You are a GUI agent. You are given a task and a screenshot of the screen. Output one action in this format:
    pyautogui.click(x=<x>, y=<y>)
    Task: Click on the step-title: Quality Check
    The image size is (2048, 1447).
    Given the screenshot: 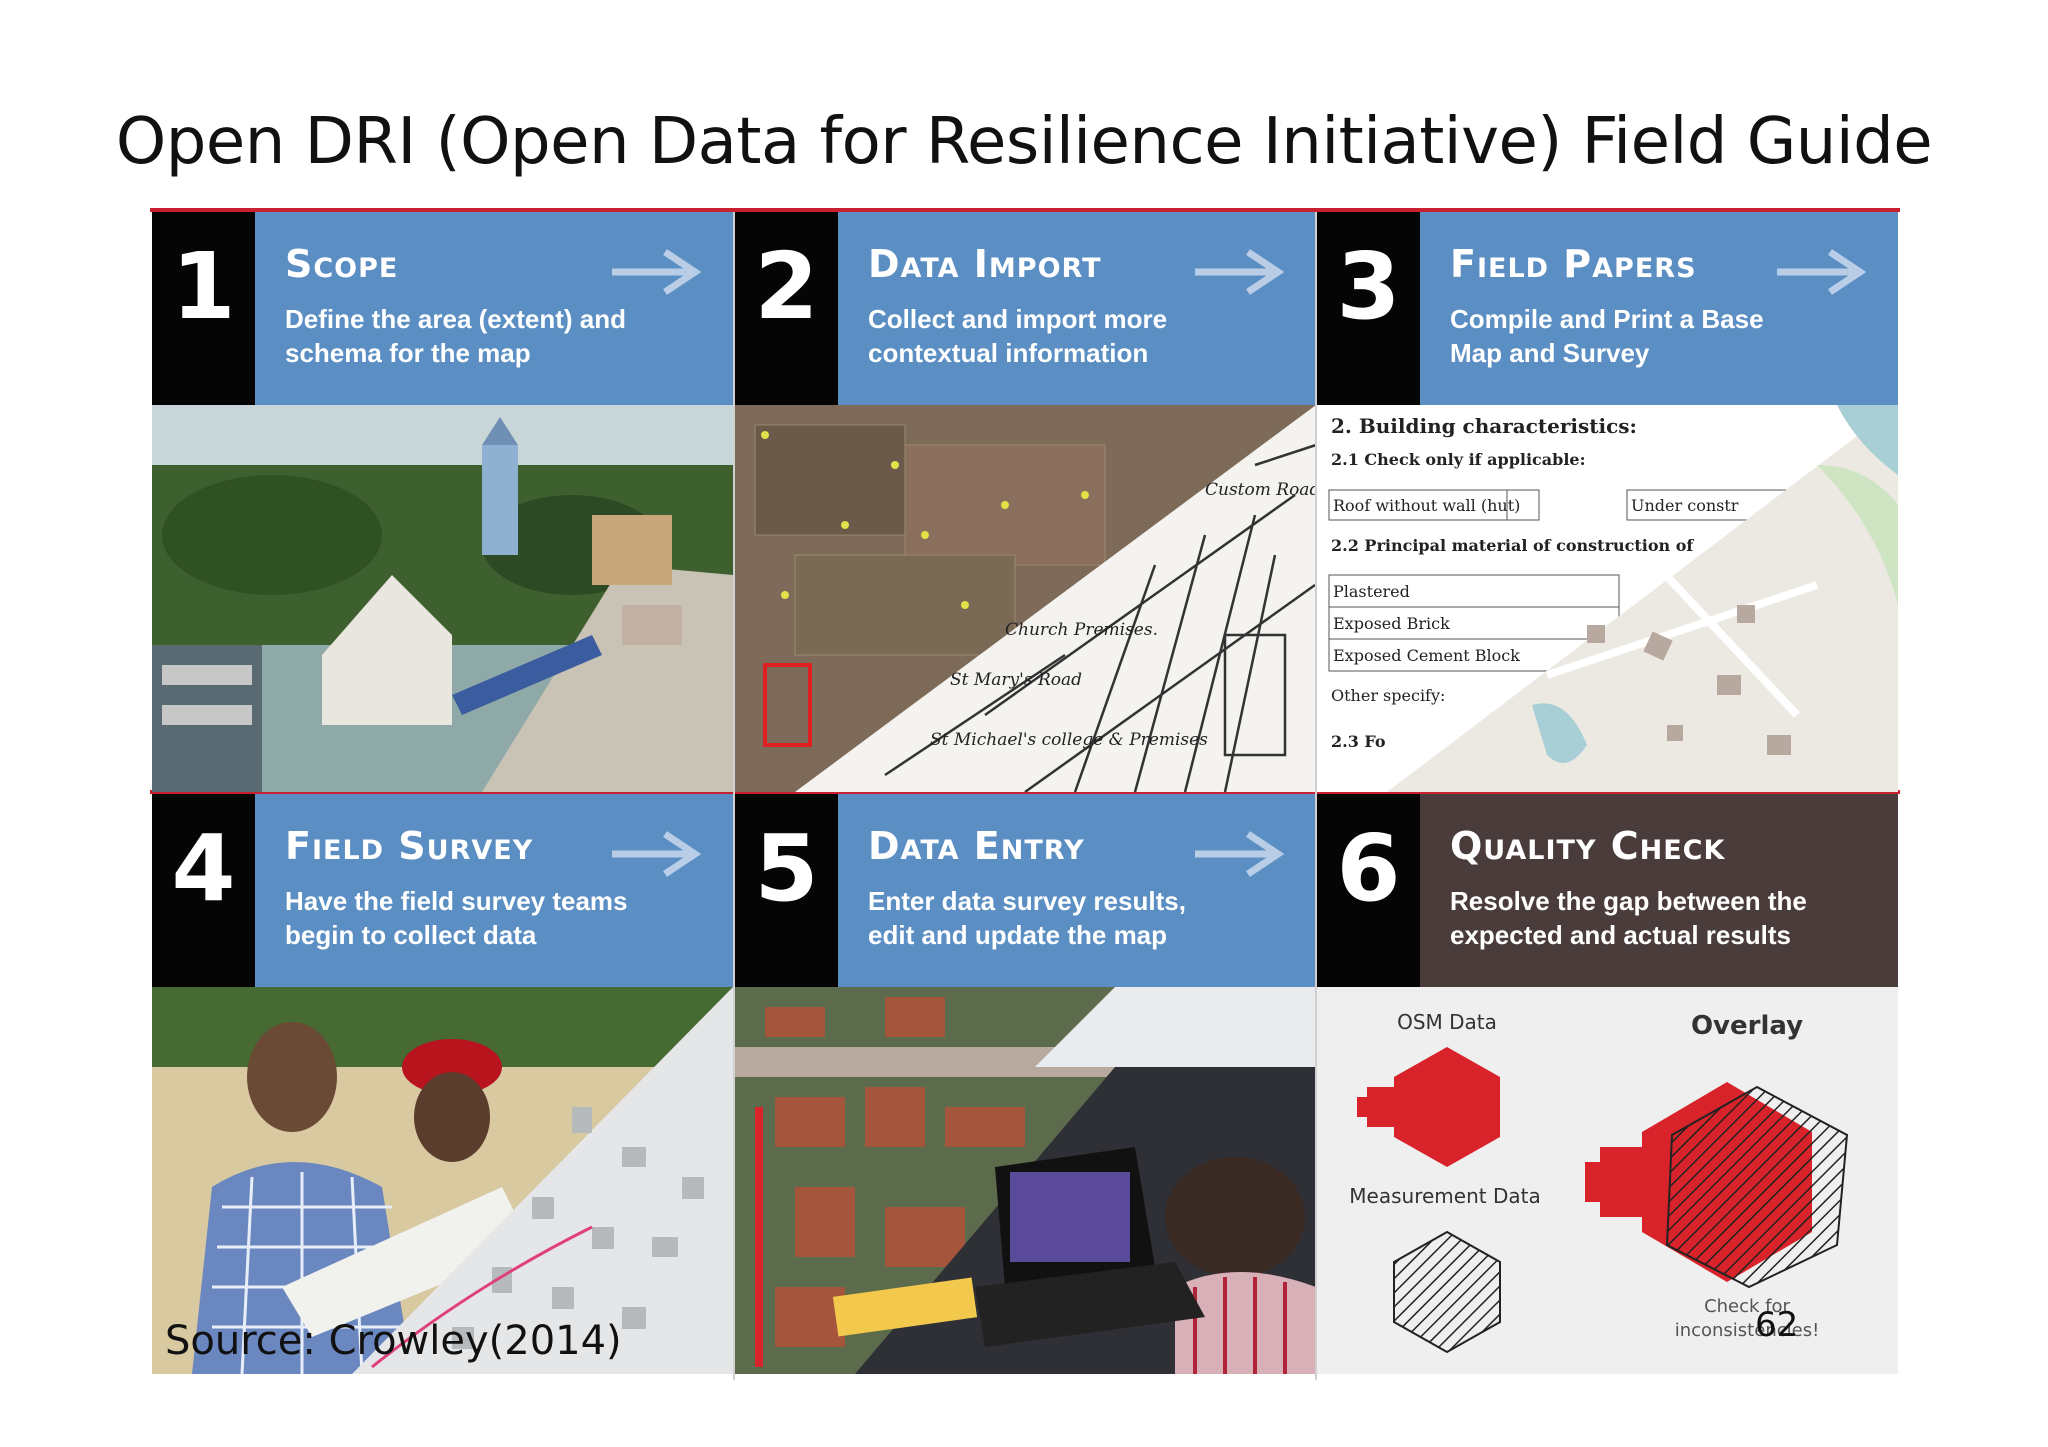 What is the action you would take?
    pyautogui.click(x=1588, y=846)
    